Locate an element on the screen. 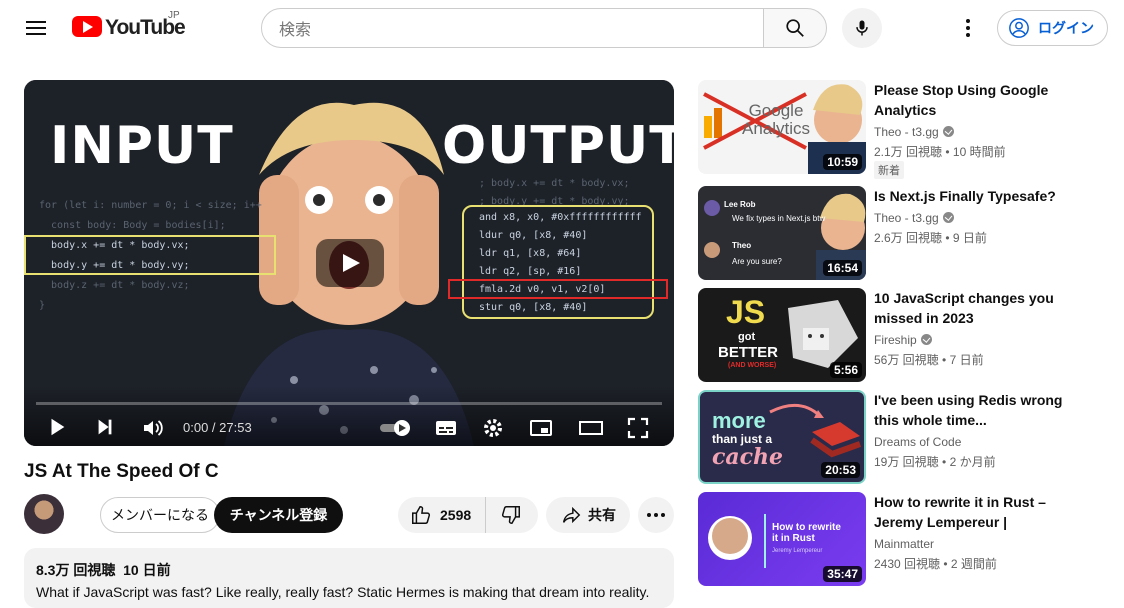 The image size is (1124, 608). dislike-icon is located at coordinates (510, 515).